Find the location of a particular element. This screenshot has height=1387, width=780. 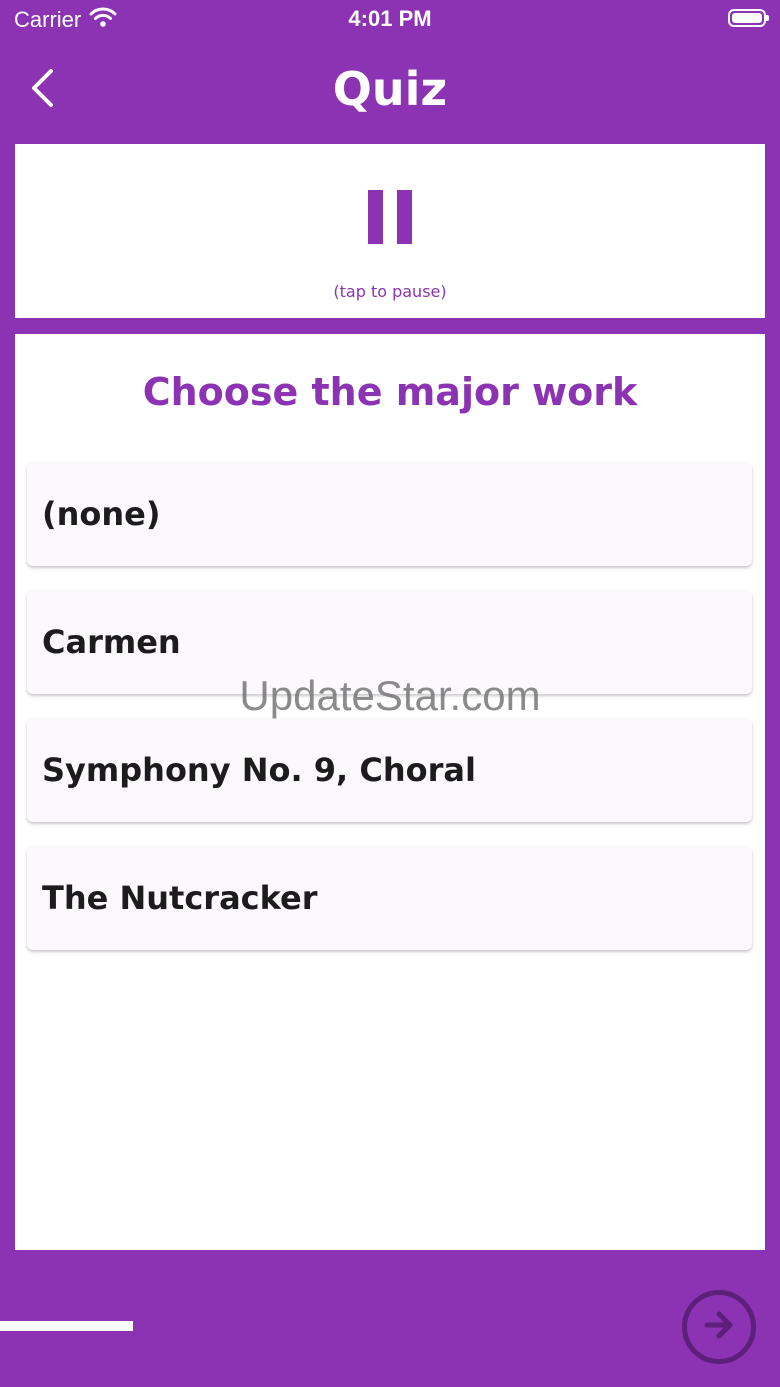

pause-bar-left is located at coordinates (375, 217).